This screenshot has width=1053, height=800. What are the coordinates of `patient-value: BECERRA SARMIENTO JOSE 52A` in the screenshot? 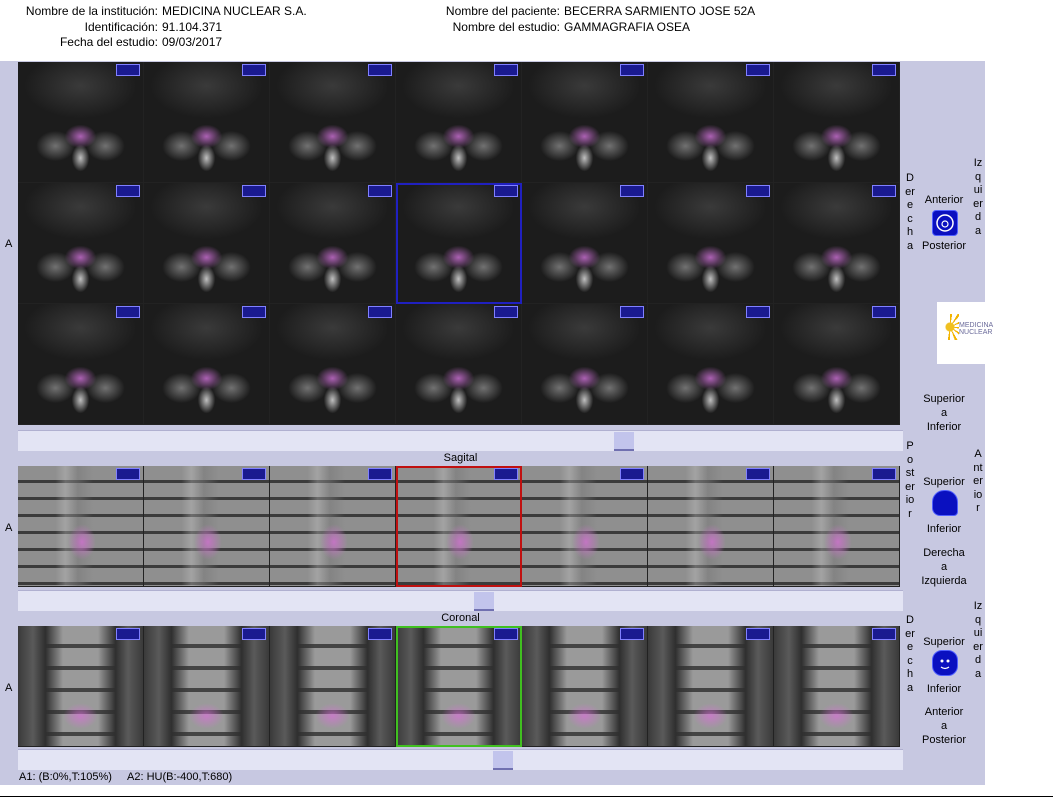 It's located at (660, 11).